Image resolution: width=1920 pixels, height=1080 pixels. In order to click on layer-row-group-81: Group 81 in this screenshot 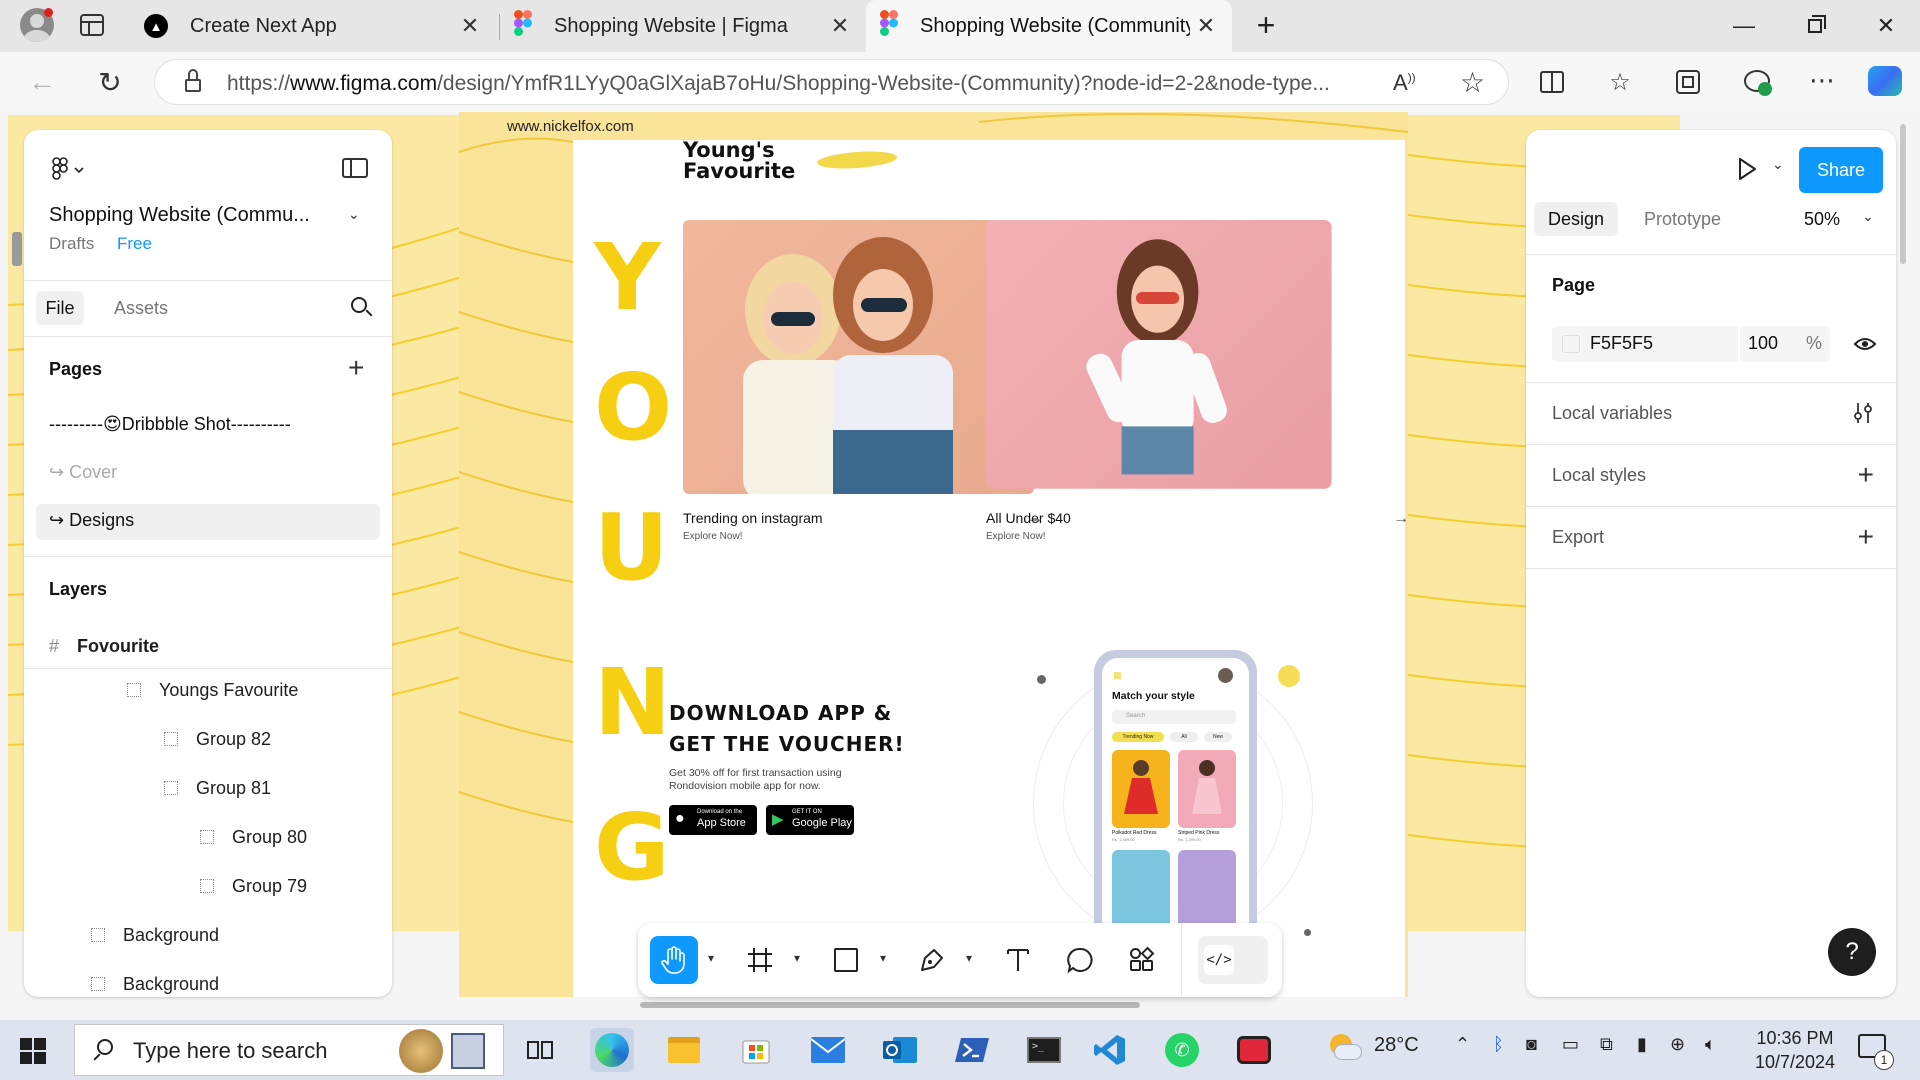, I will do `click(208, 788)`.